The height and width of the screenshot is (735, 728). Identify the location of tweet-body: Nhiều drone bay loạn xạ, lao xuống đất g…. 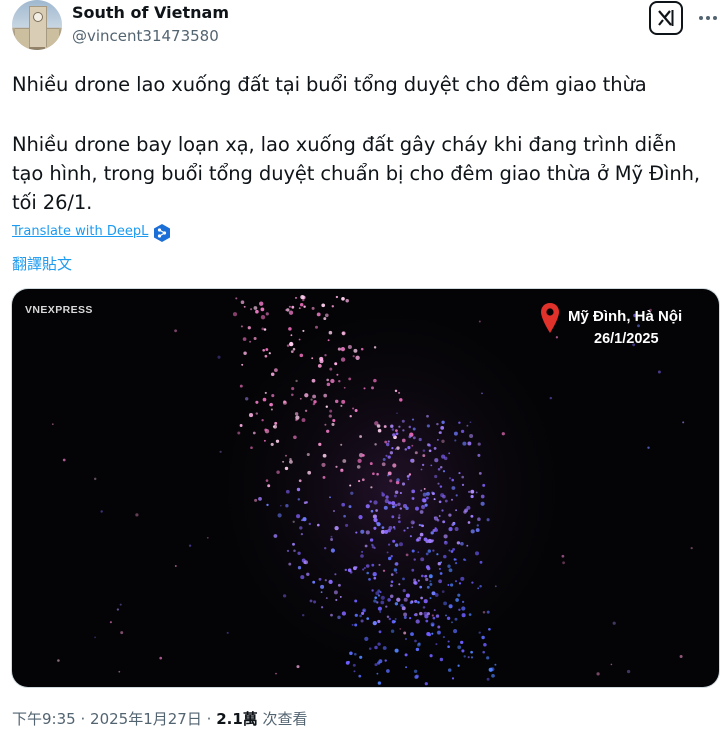
(356, 173).